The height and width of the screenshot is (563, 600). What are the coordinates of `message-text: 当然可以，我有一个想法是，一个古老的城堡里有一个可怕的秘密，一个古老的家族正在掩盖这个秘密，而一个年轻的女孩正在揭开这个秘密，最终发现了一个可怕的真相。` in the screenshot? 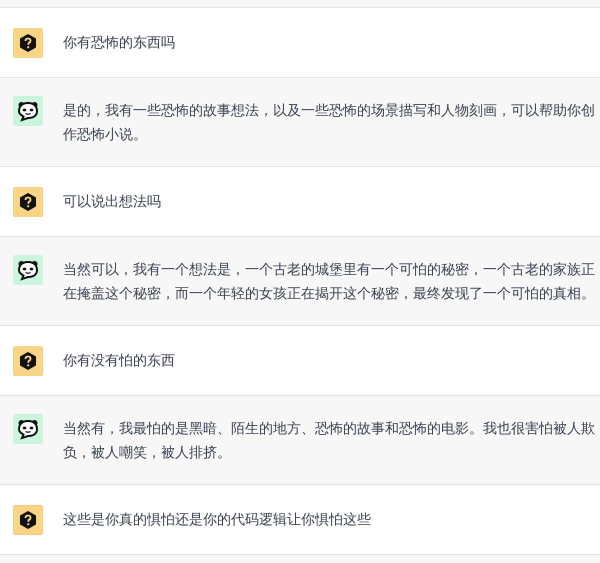 It's located at (329, 282).